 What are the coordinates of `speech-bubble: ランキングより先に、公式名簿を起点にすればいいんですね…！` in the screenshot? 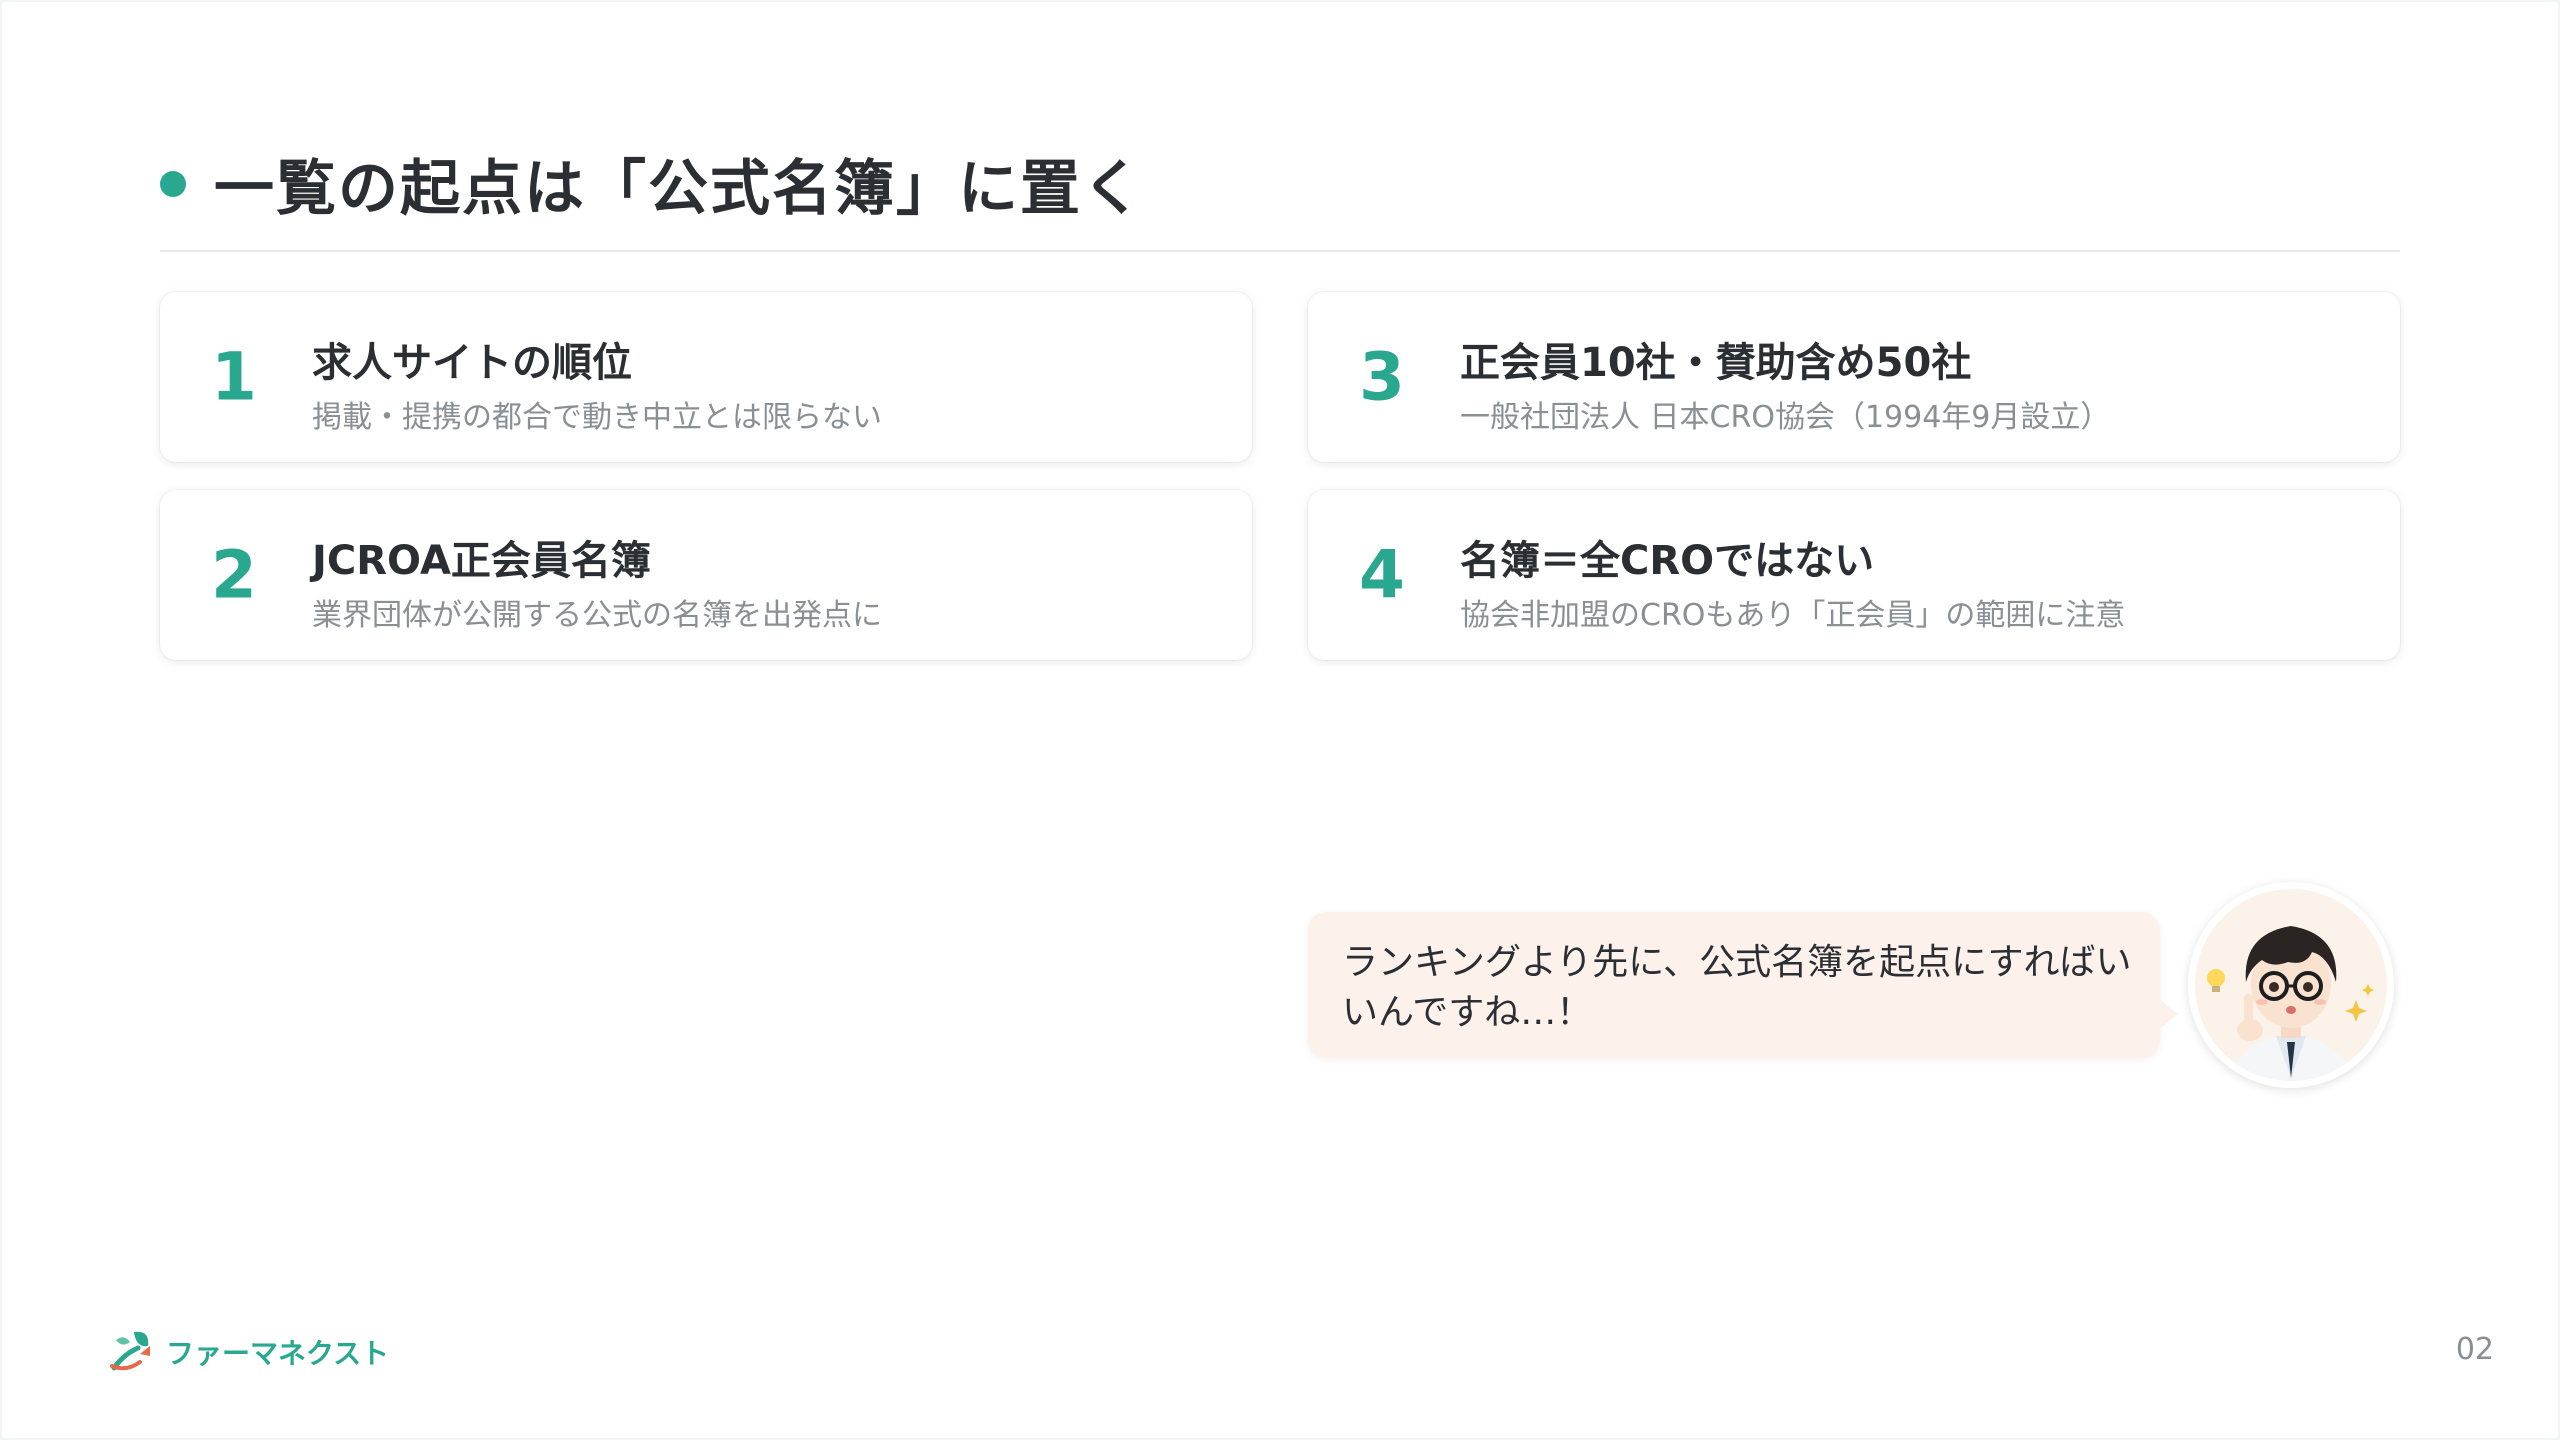 It's located at (1743, 985).